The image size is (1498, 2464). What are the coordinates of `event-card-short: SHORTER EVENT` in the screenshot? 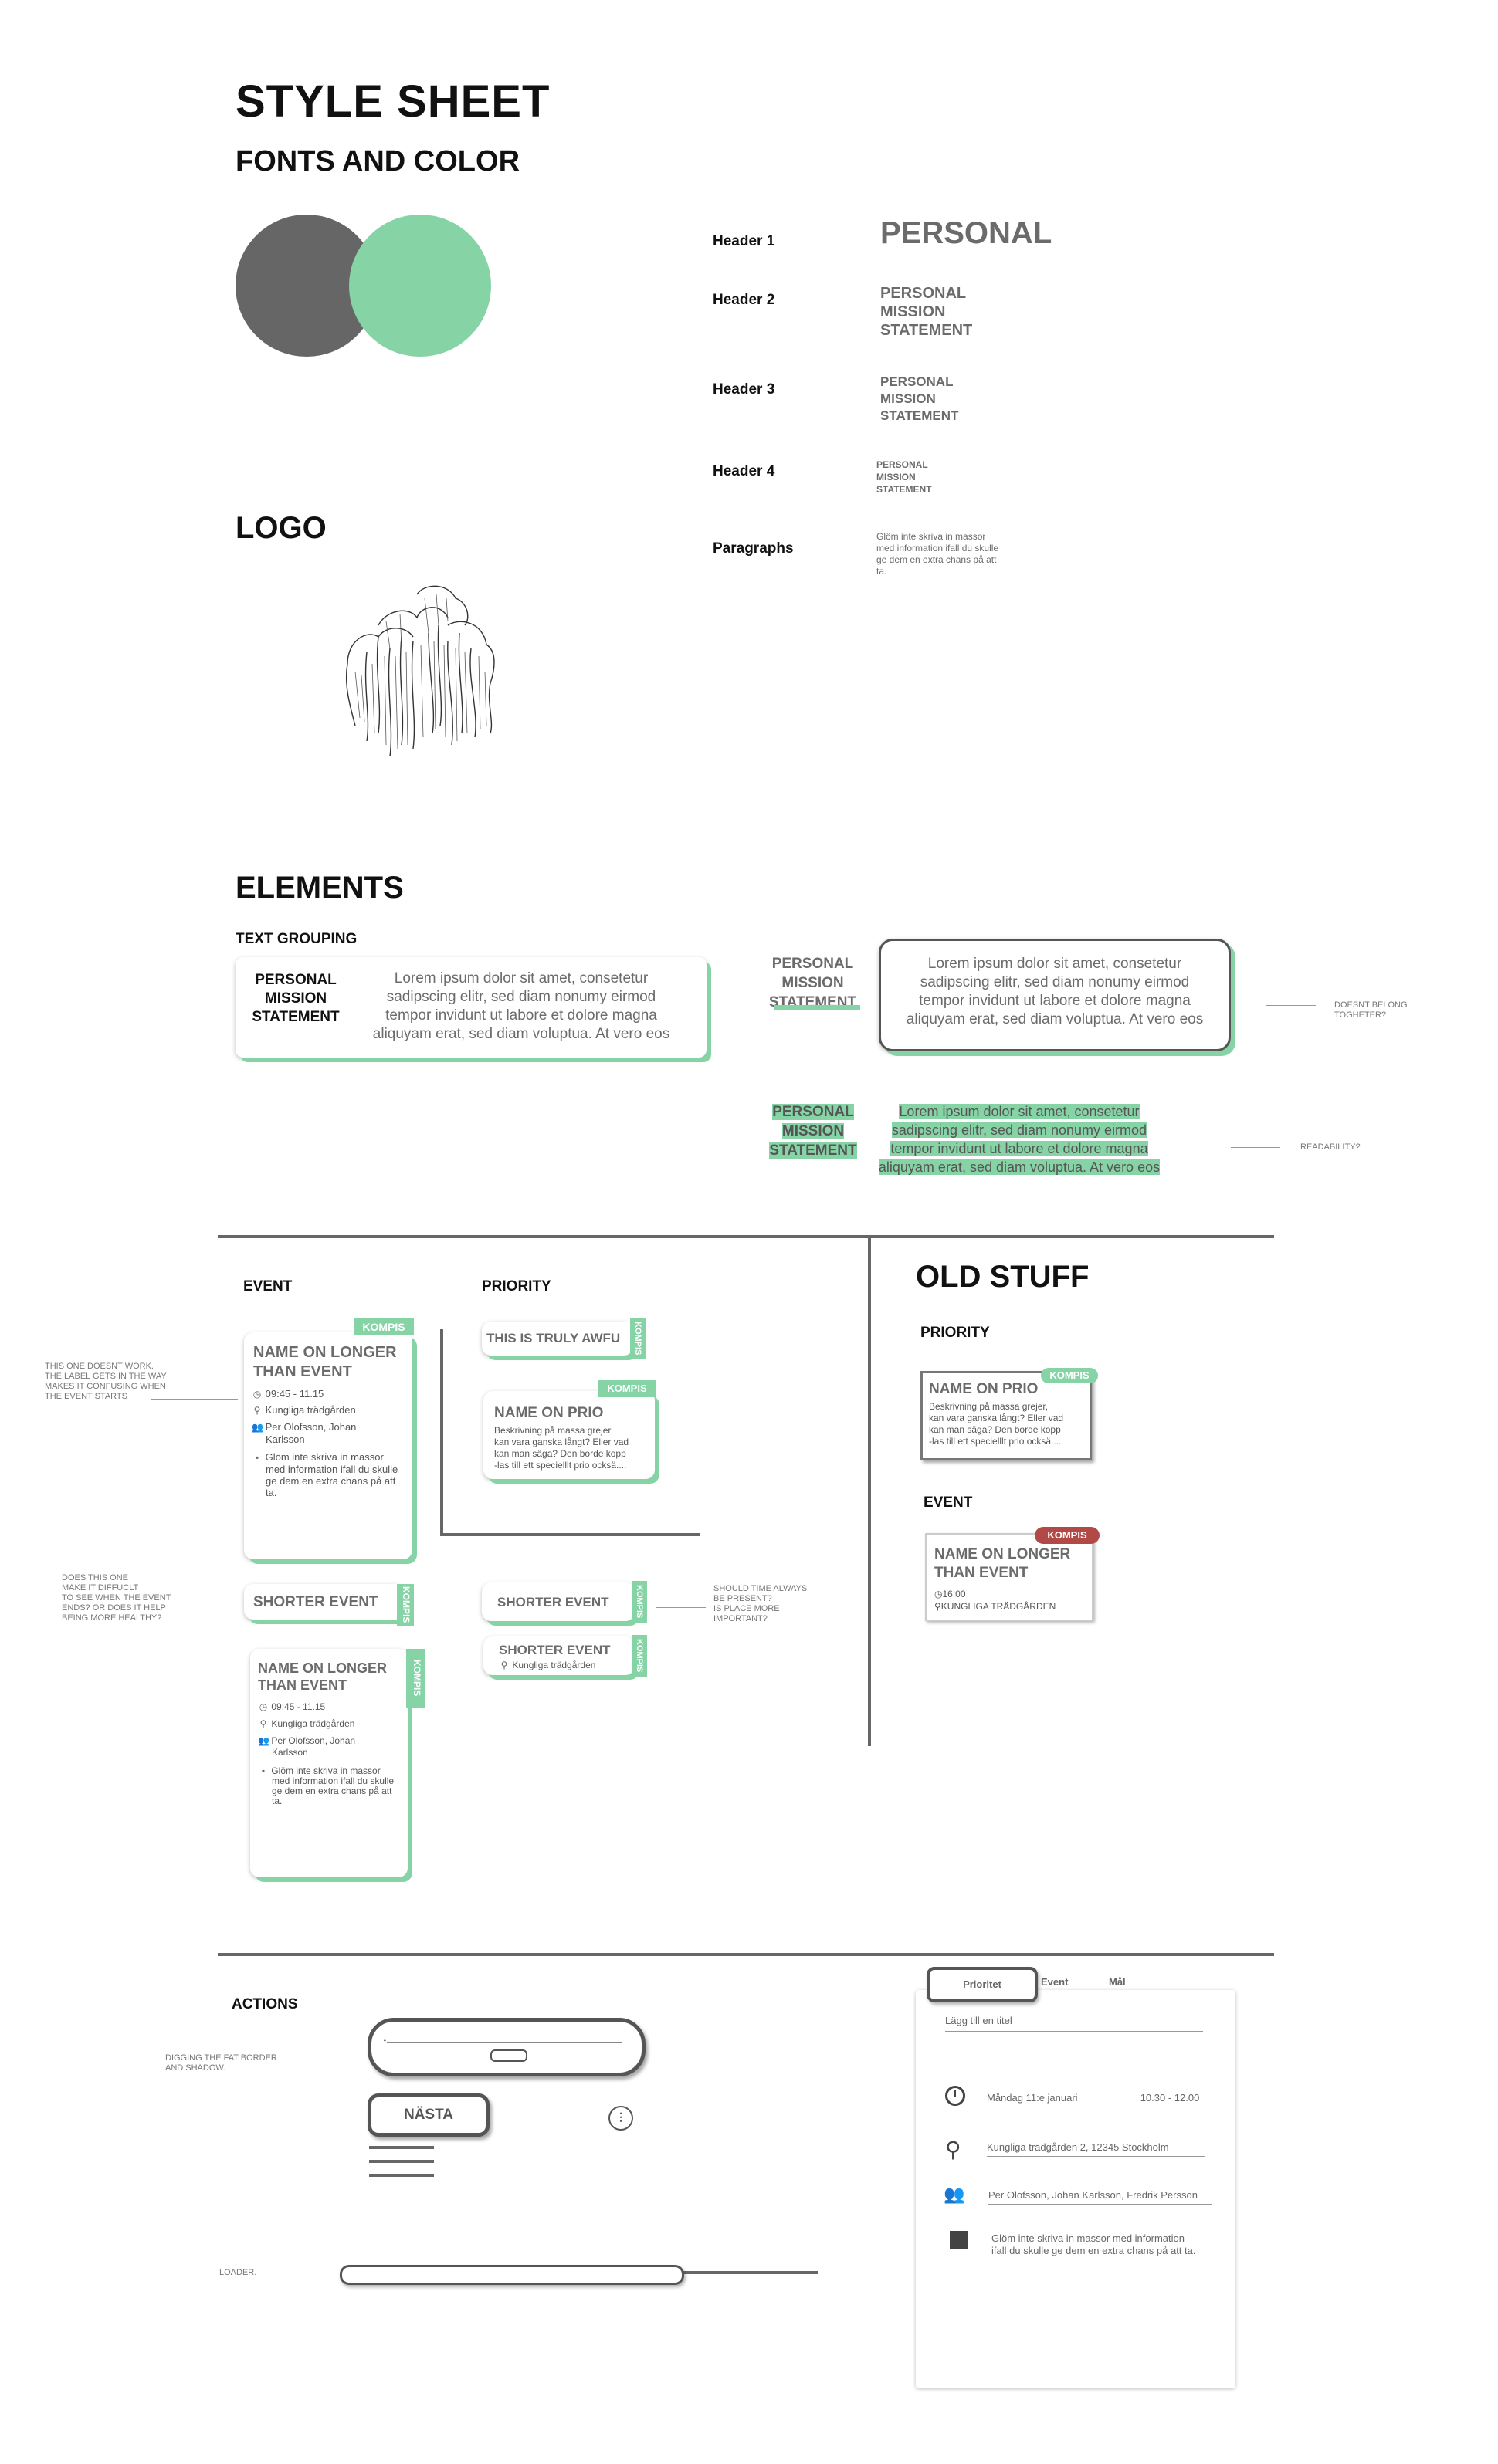 It's located at (324, 1602).